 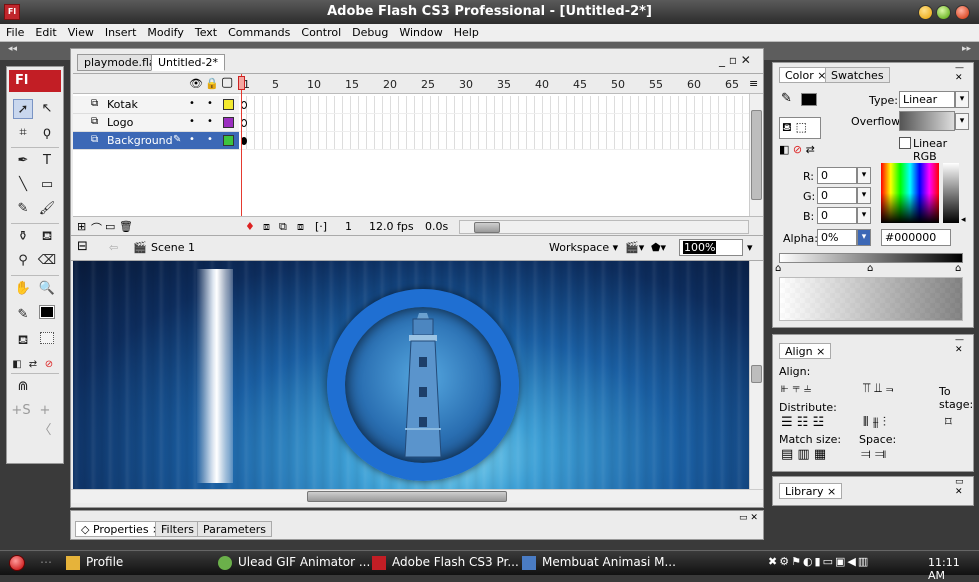 What do you see at coordinates (864, 195) in the screenshot?
I see `green-dropdown-icon: ▾` at bounding box center [864, 195].